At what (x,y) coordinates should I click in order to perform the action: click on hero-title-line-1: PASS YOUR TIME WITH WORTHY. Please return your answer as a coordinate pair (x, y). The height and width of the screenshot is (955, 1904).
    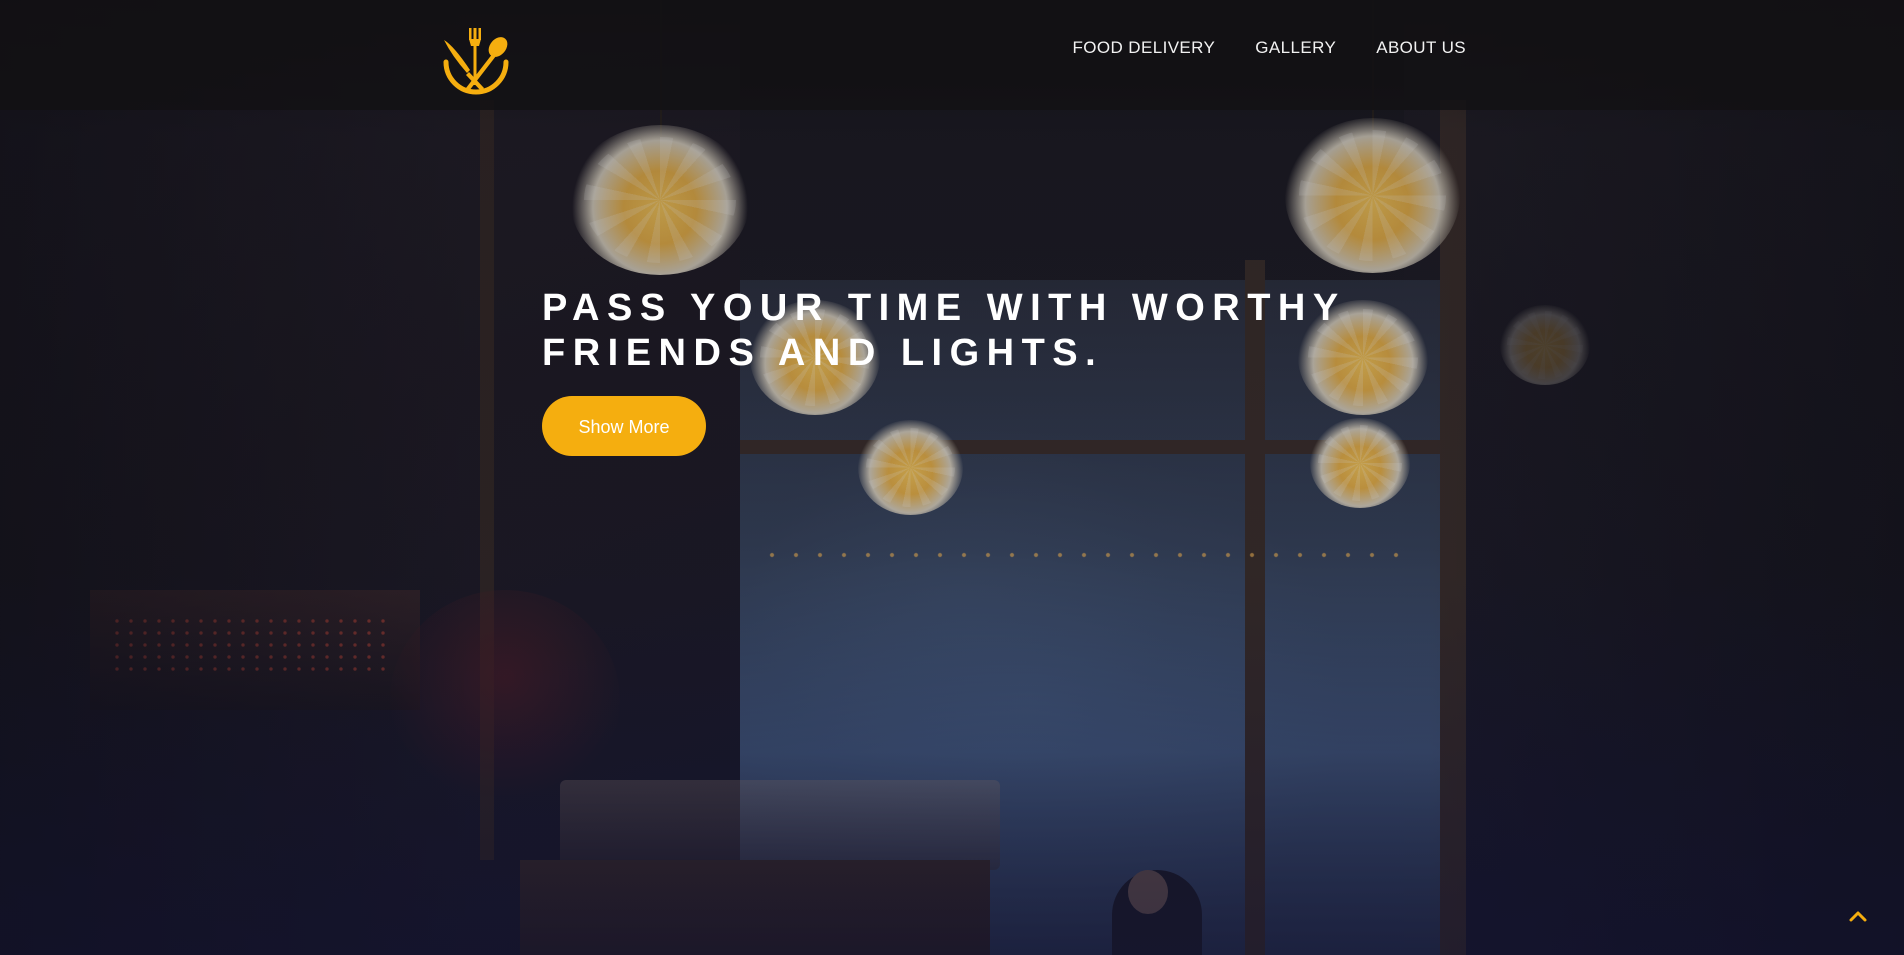
    Looking at the image, I should click on (944, 308).